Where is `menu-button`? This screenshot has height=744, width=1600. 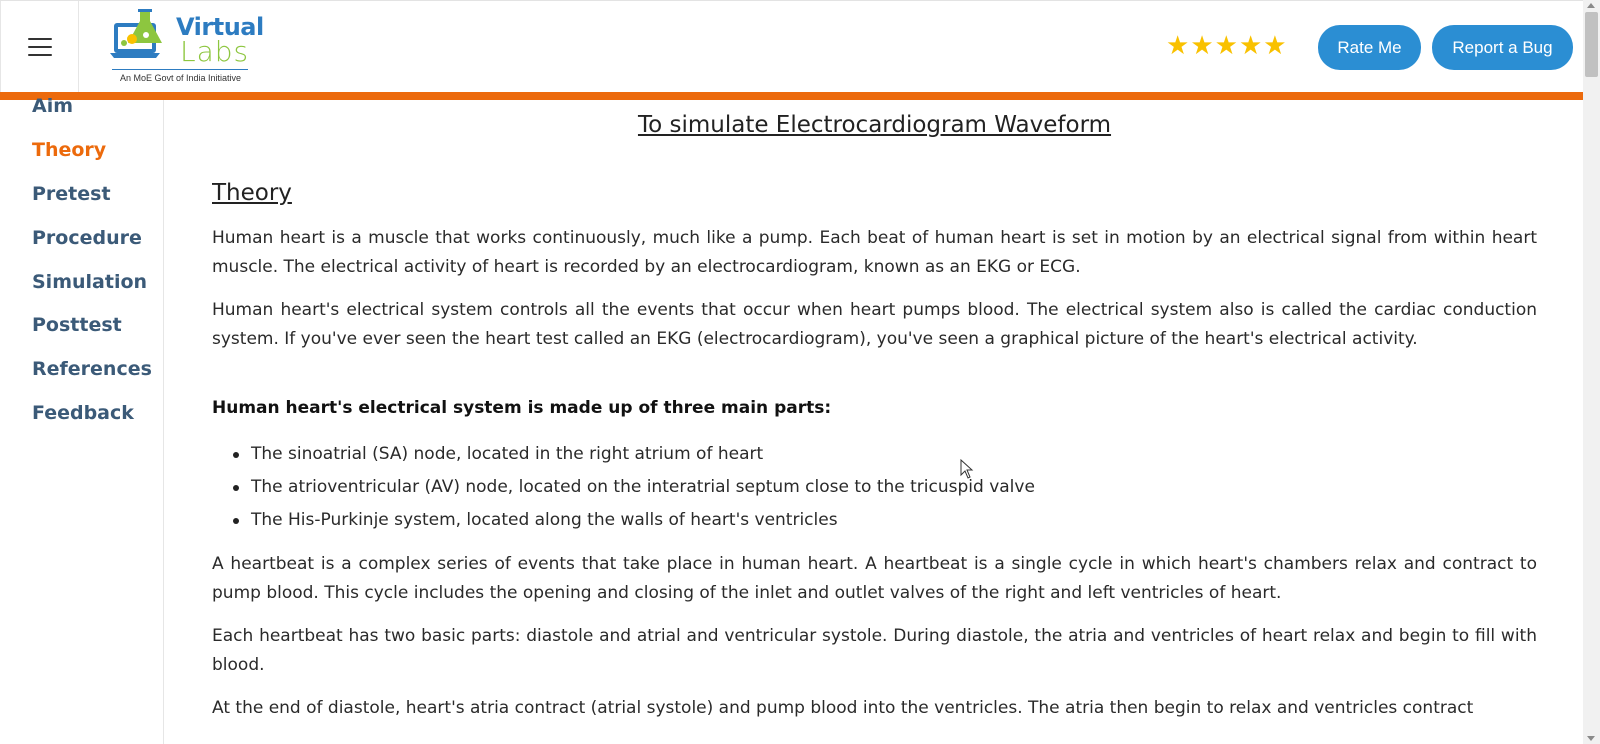
menu-button is located at coordinates (39, 47).